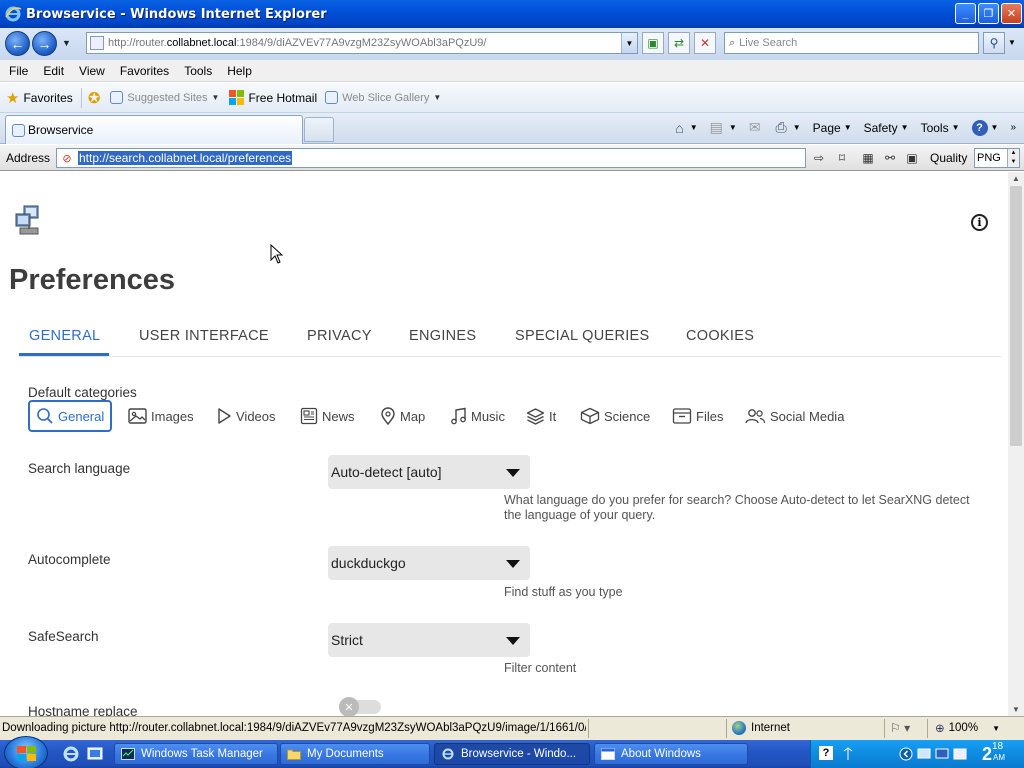 Image resolution: width=1024 pixels, height=768 pixels. Describe the element at coordinates (238, 71) in the screenshot. I see `menu-help: Help` at that location.